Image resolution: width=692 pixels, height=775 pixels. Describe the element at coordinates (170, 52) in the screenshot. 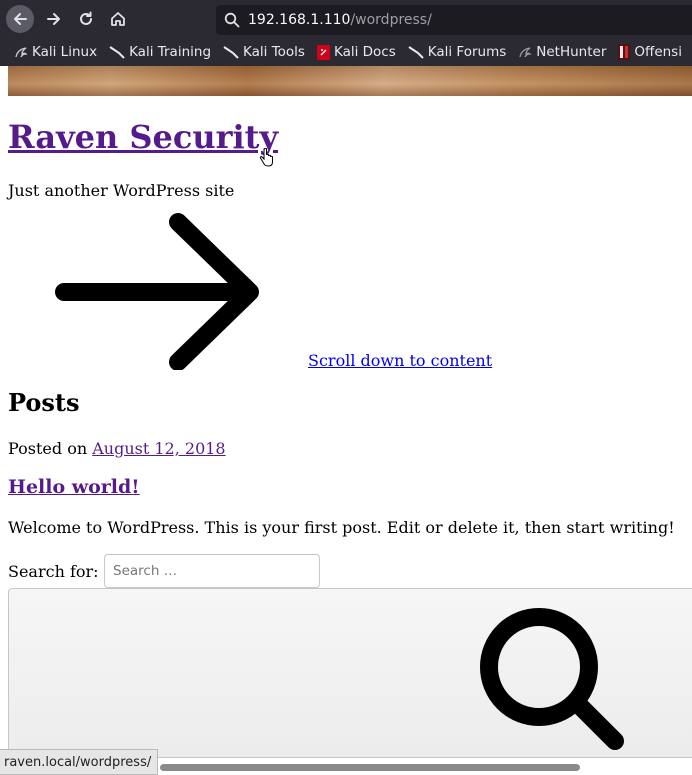

I see `bookmark-label: Kali Training` at that location.